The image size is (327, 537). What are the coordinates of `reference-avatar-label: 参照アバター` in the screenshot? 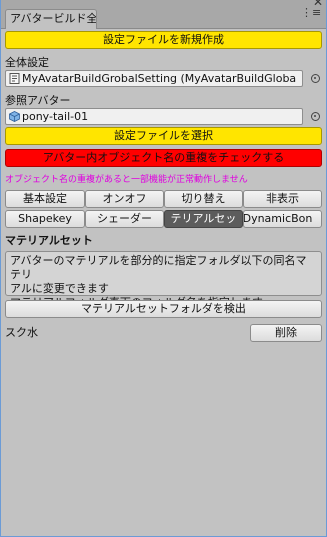 It's located at (38, 100).